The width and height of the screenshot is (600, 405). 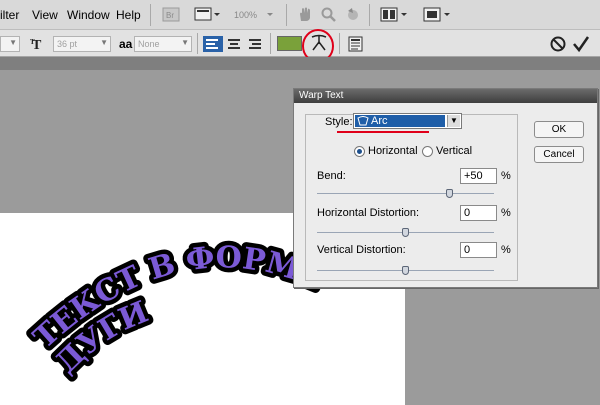 I want to click on svg-text: ТЕКСТ В ФОРМЕ, so click(x=177, y=298).